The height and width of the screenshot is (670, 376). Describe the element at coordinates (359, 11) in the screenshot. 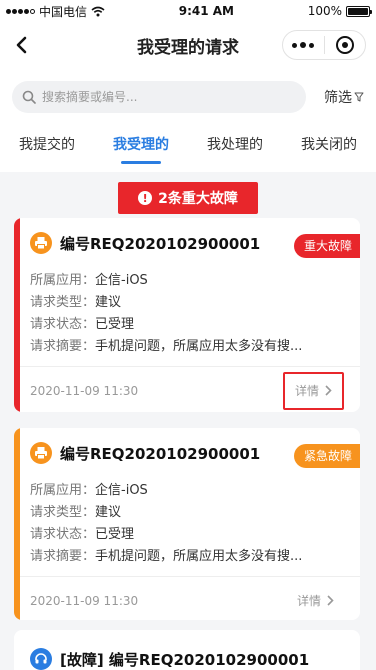

I see `battery-icon` at that location.